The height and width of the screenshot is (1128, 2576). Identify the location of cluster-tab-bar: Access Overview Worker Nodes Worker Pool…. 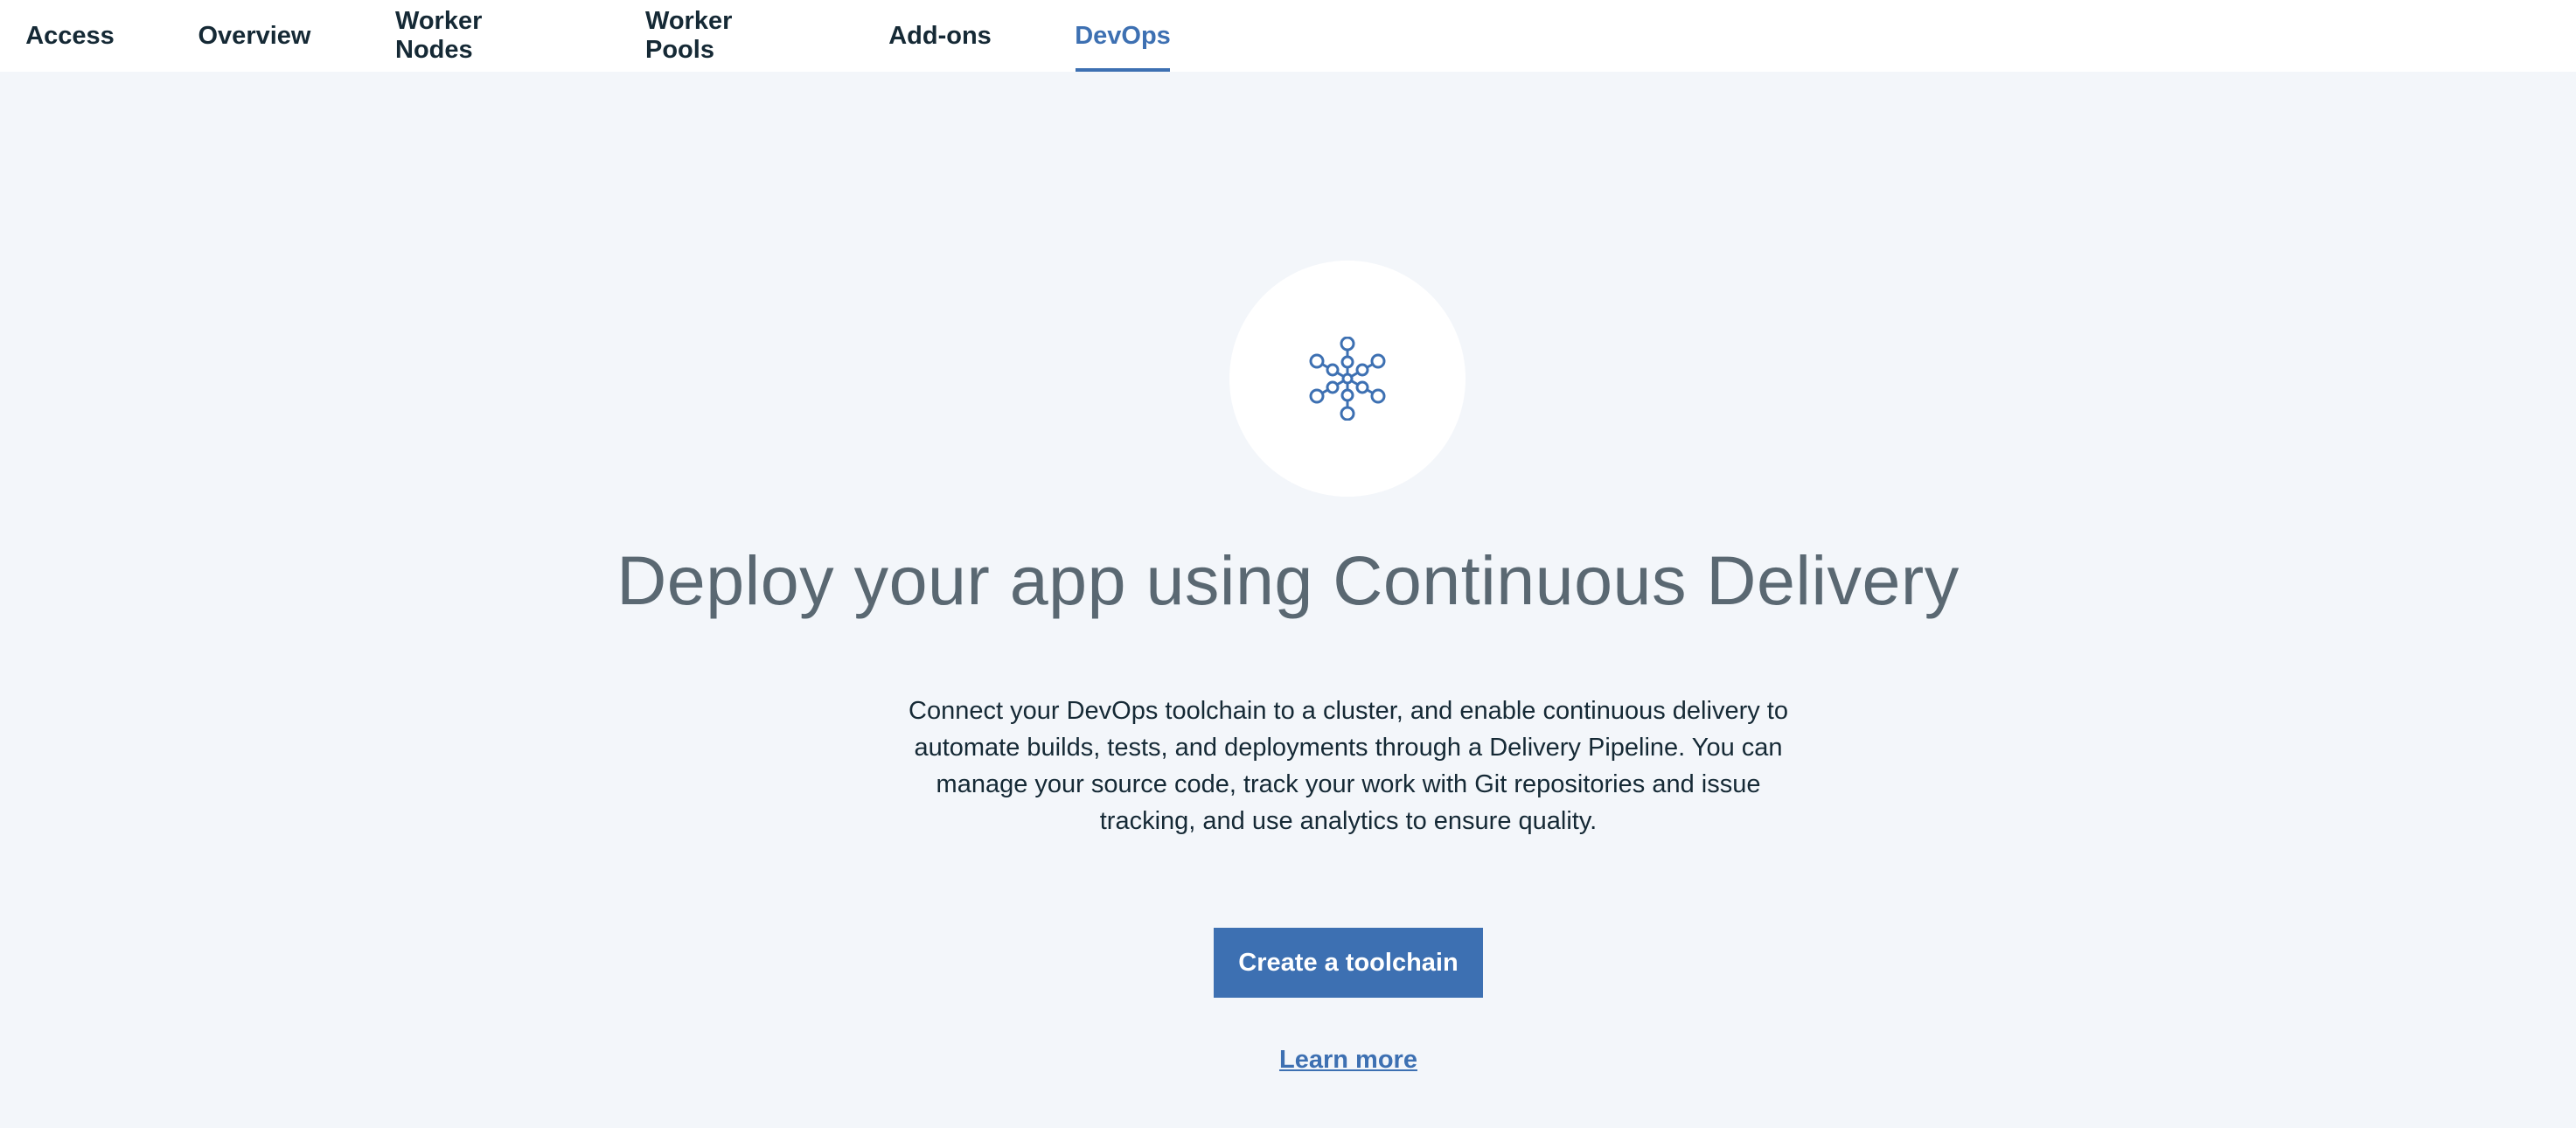
(1288, 36).